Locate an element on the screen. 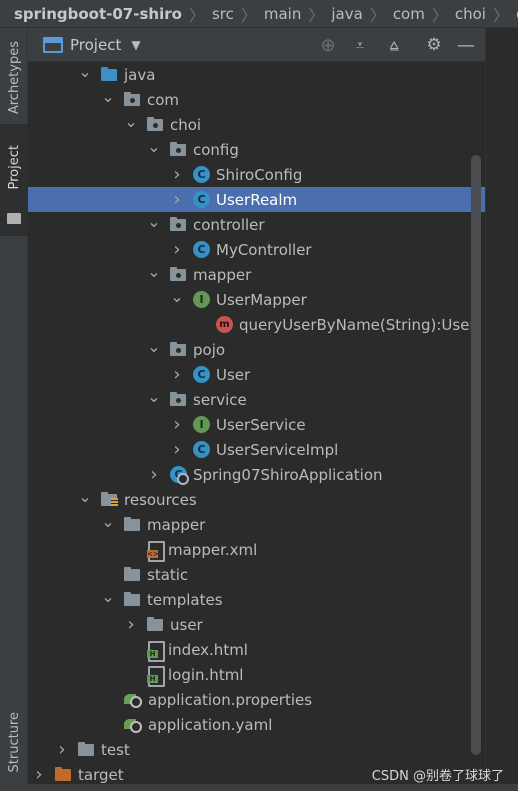 Image resolution: width=518 pixels, height=791 pixels. right-gutter is located at coordinates (501, 409).